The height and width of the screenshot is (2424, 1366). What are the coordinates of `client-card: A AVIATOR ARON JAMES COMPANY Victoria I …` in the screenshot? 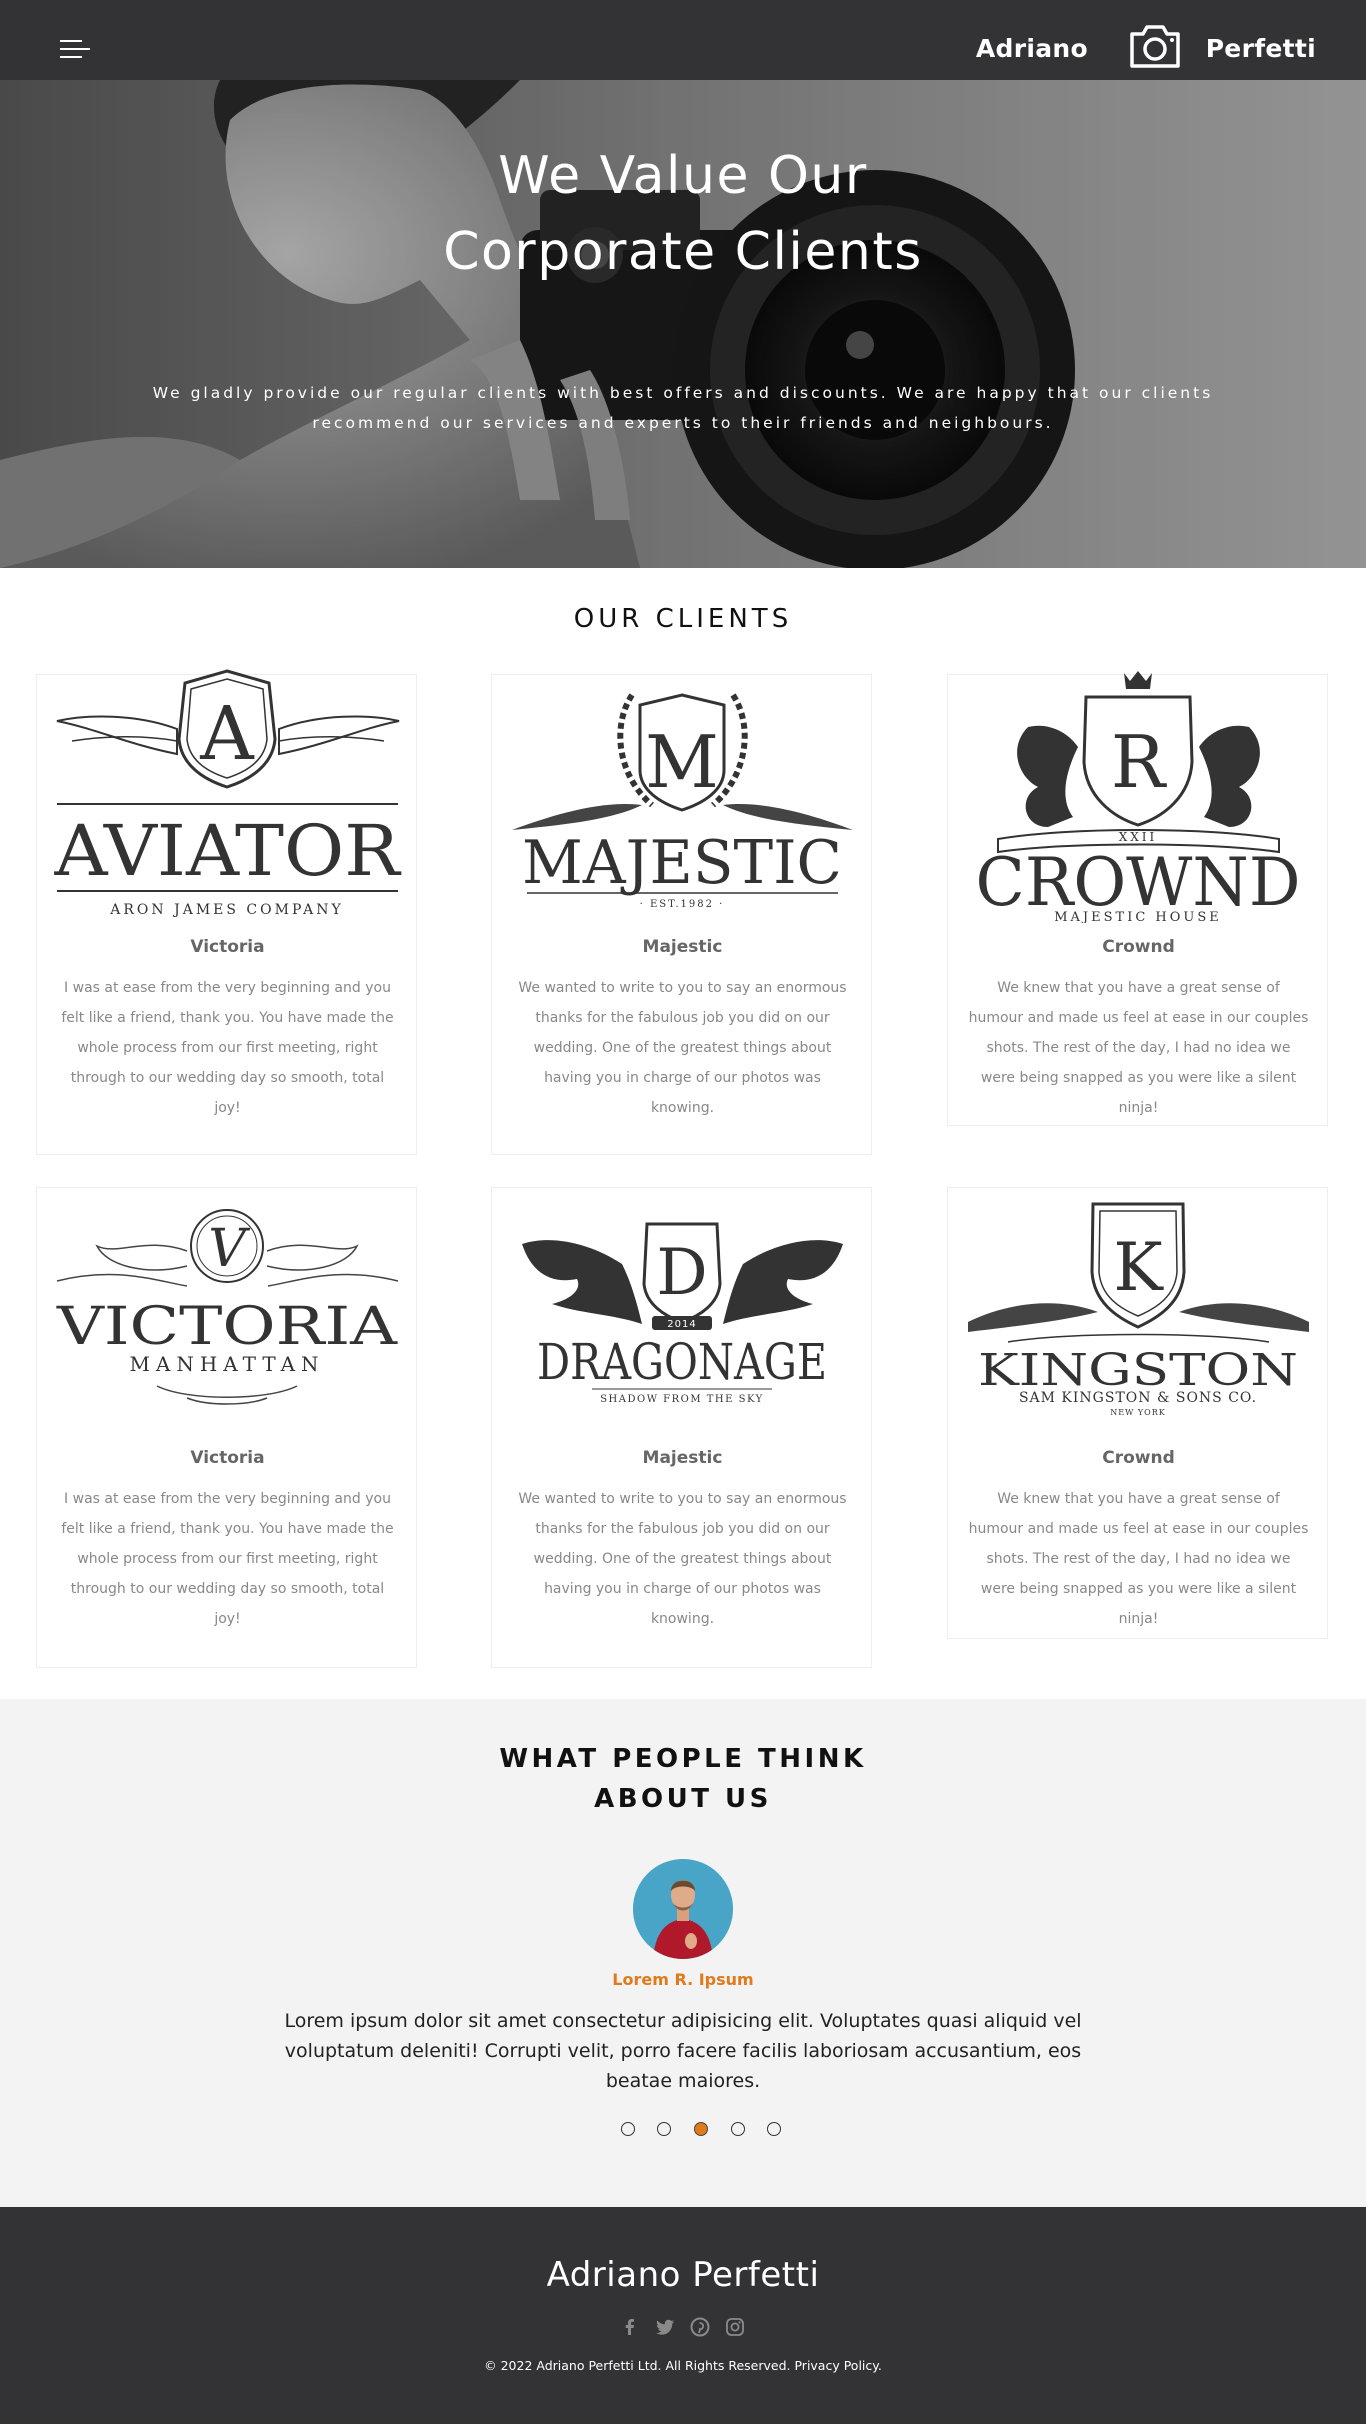 It's located at (226, 912).